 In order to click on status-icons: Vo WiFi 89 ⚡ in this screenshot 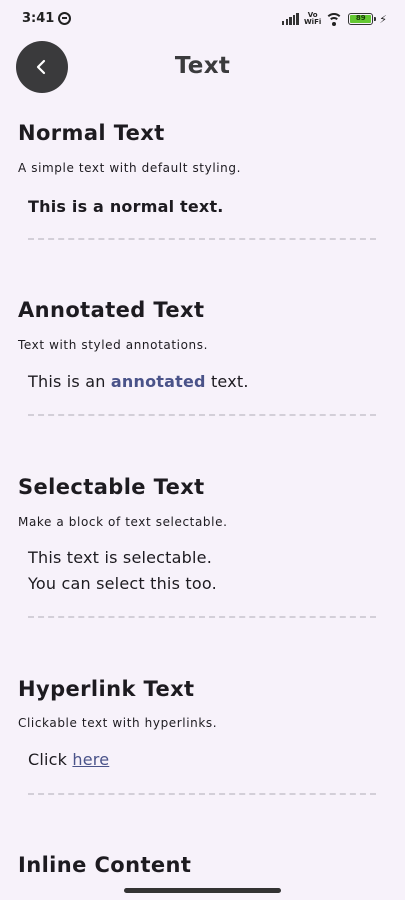, I will do `click(334, 19)`.